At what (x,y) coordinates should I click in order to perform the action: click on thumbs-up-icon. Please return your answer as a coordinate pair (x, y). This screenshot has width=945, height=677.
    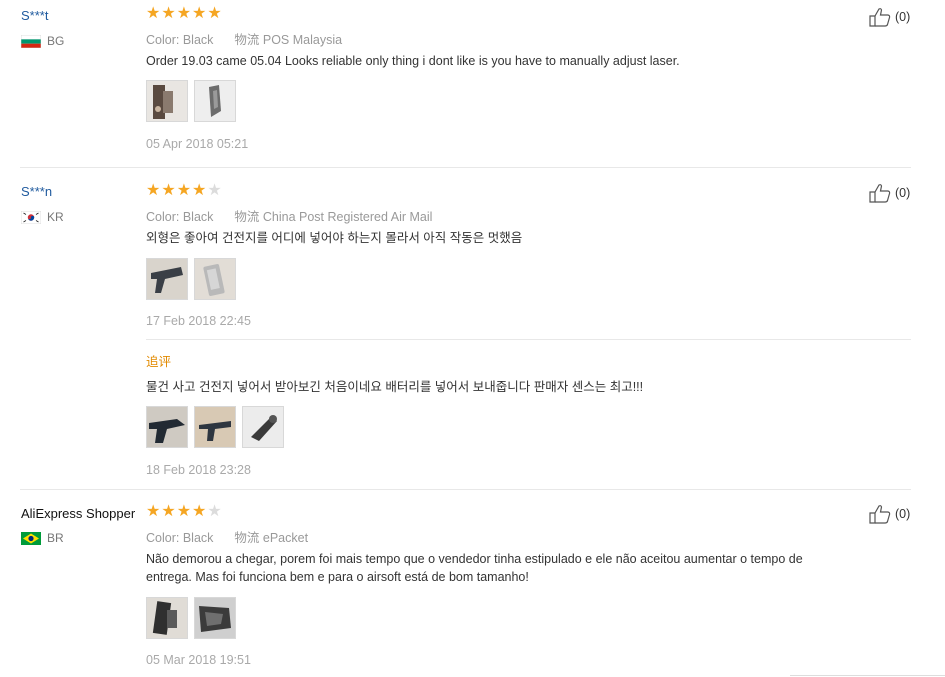
    Looking at the image, I should click on (880, 514).